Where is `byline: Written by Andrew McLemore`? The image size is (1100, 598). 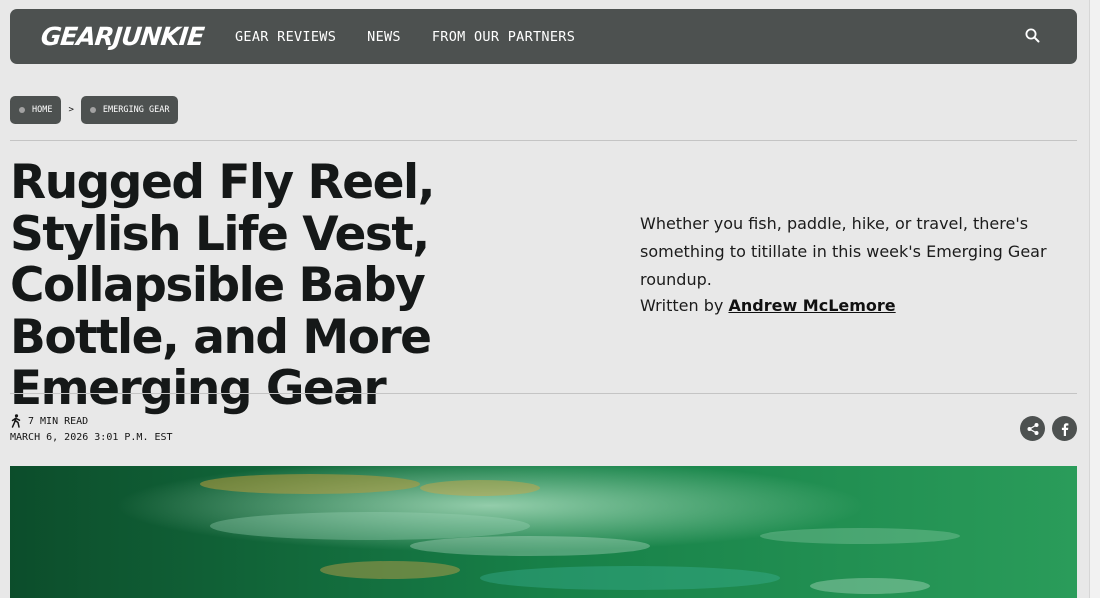
byline: Written by Andrew McLemore is located at coordinates (768, 305).